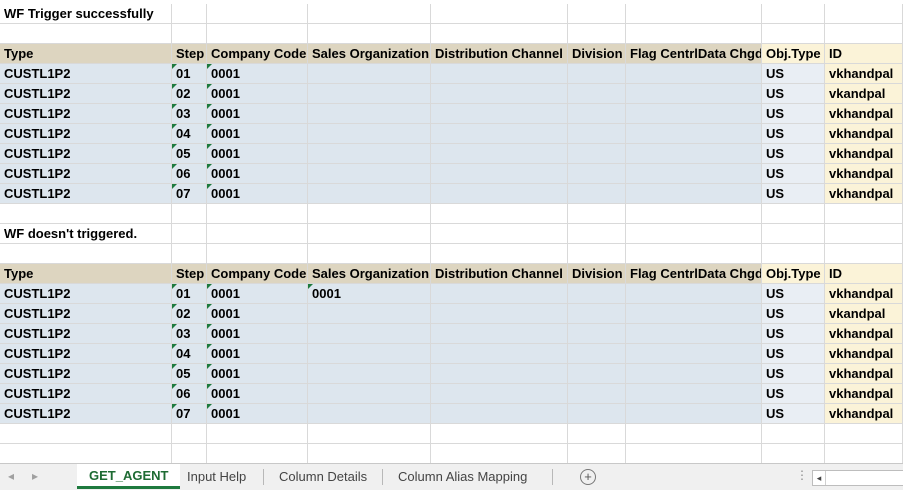 This screenshot has width=903, height=490. Describe the element at coordinates (802, 475) in the screenshot. I see `more-dots-icon: ⋮` at that location.